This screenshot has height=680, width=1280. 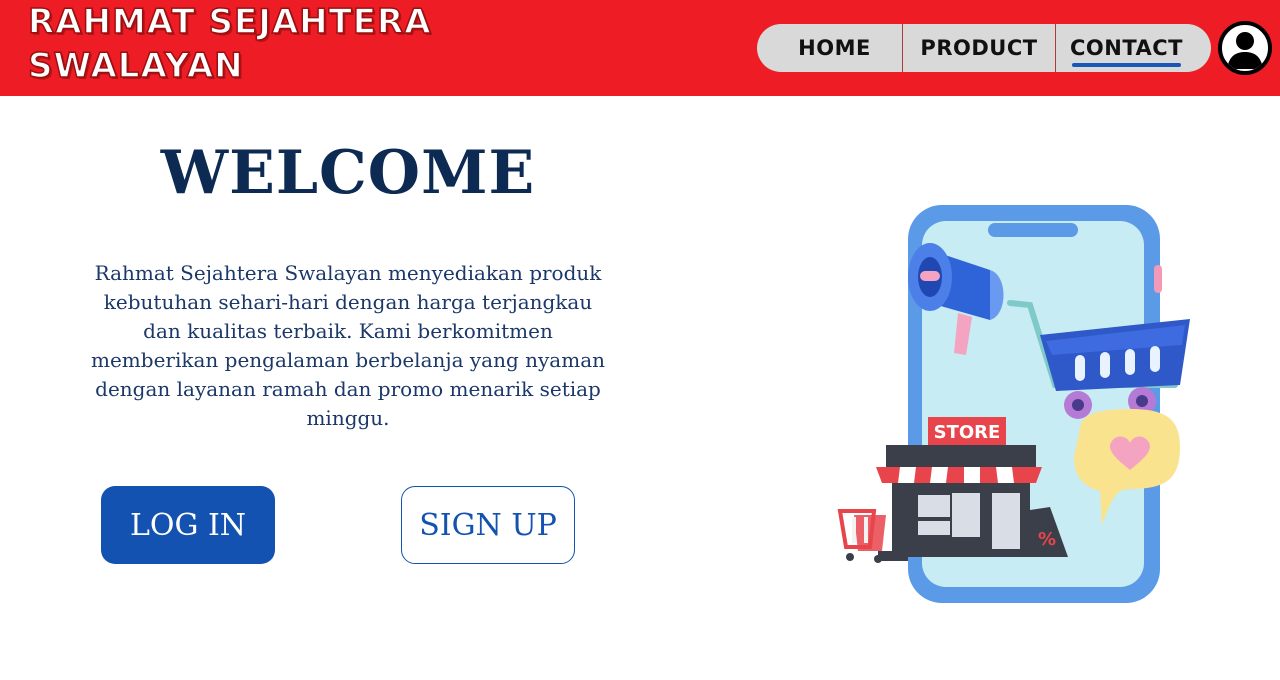 I want to click on nav-item-product: PRODUCT, so click(x=978, y=48).